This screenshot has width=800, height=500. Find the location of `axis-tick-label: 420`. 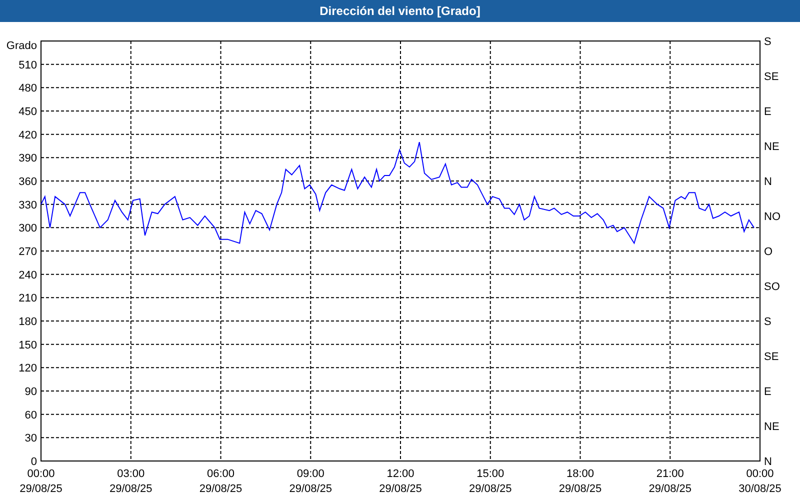

axis-tick-label: 420 is located at coordinates (27, 135).